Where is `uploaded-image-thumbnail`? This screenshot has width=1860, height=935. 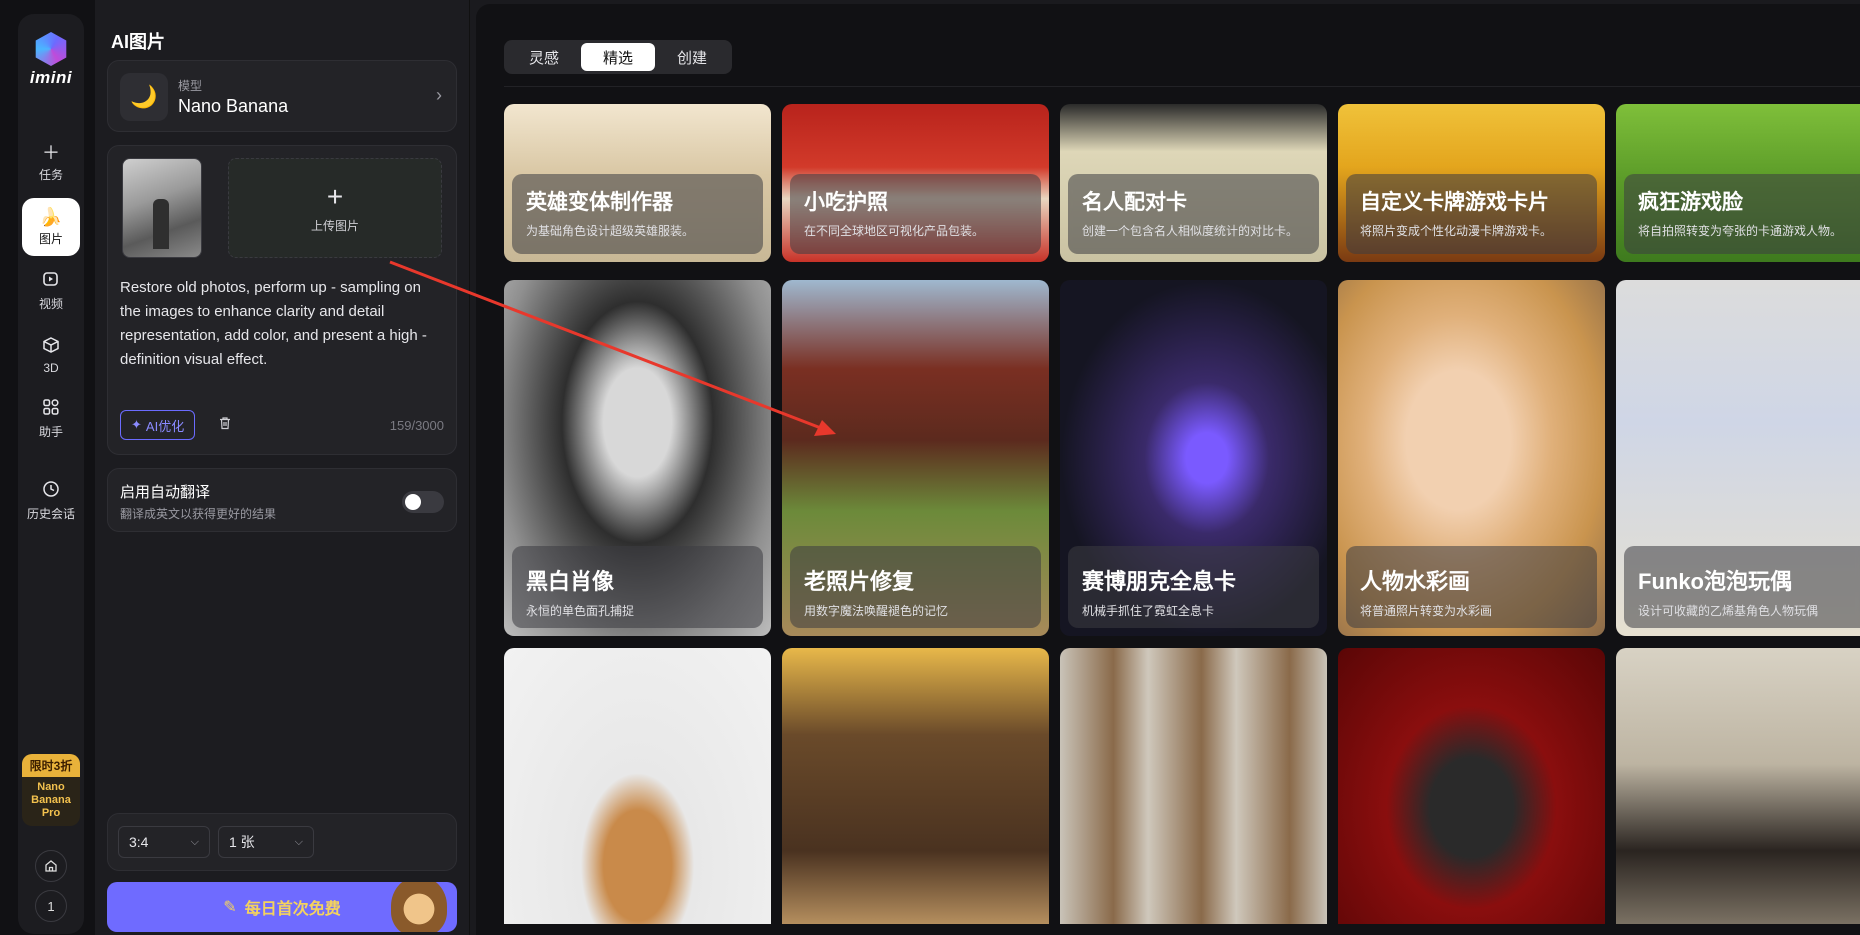
uploaded-image-thumbnail is located at coordinates (162, 208).